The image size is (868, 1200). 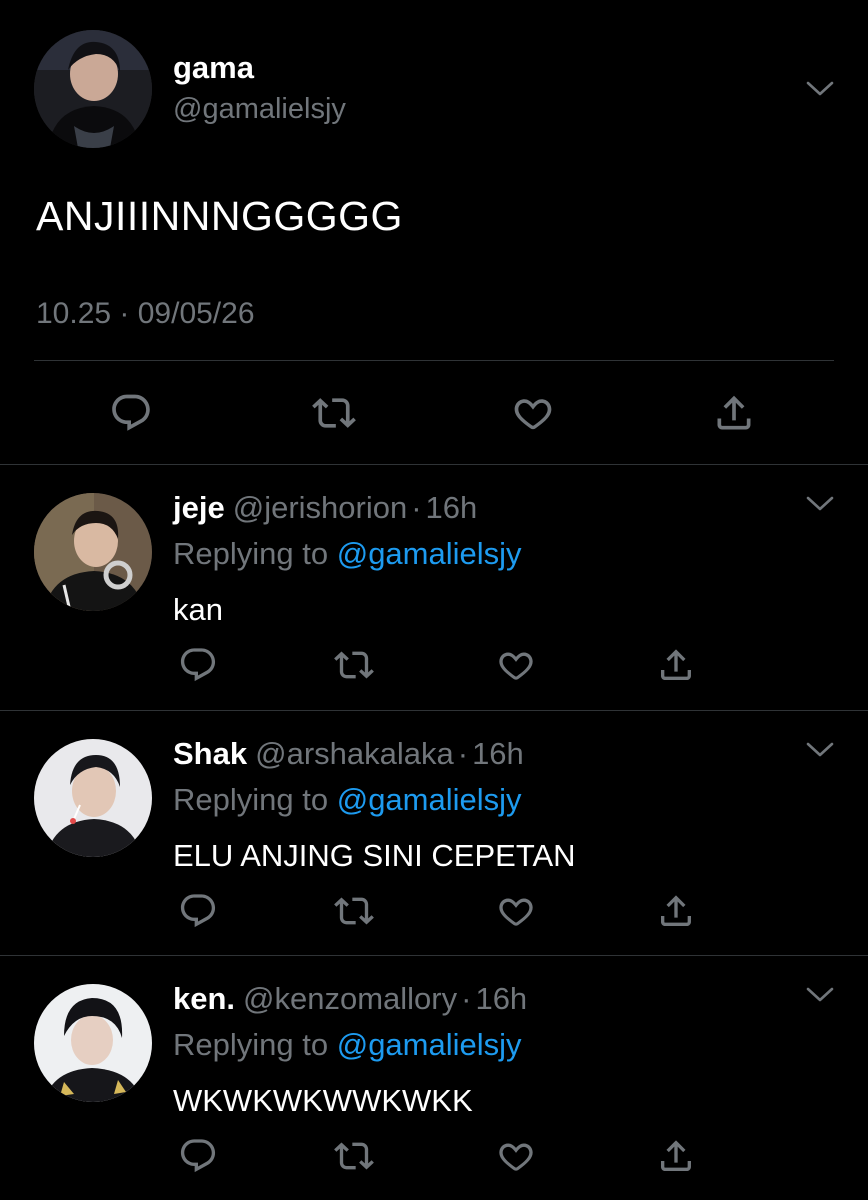 I want to click on display-name: ken., so click(x=204, y=998).